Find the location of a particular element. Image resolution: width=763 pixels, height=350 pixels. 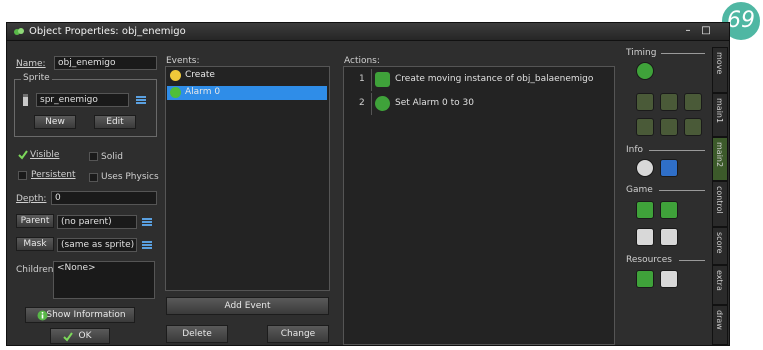

tab-extra: extra is located at coordinates (720, 285).